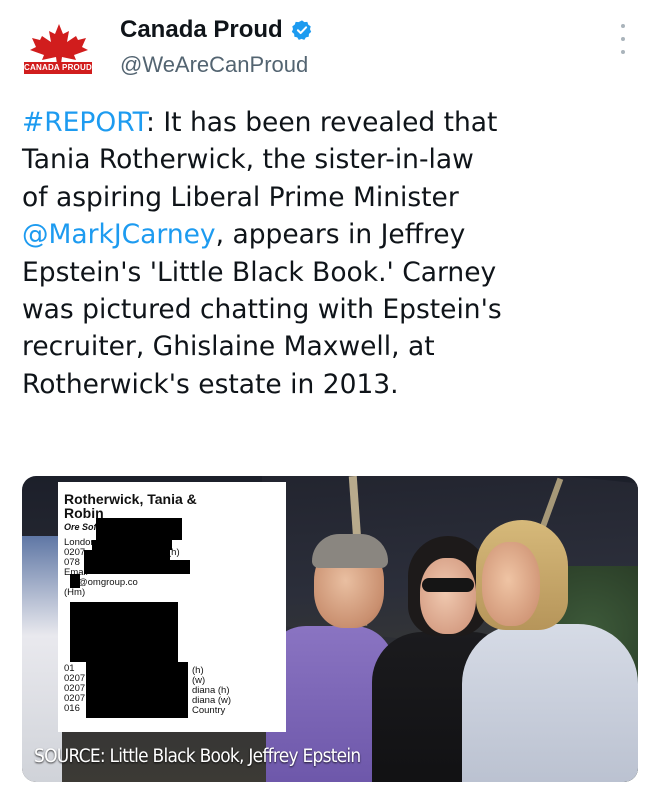 The height and width of the screenshot is (800, 659). Describe the element at coordinates (228, 347) in the screenshot. I see `tweet-line: recruiter, Ghislaine Maxwell, at` at that location.